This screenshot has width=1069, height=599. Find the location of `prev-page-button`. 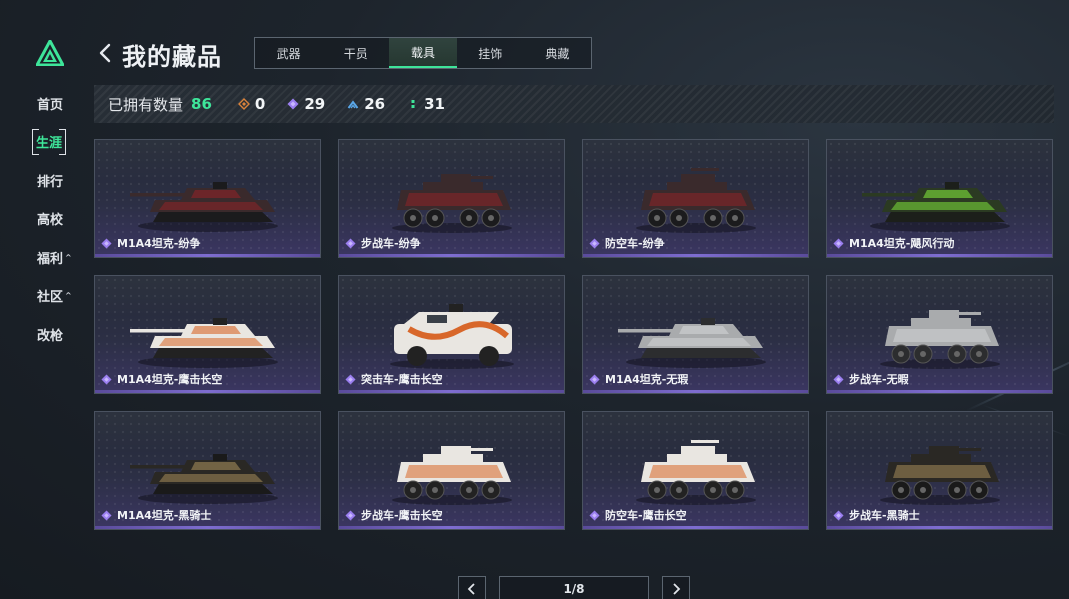

prev-page-button is located at coordinates (472, 587).